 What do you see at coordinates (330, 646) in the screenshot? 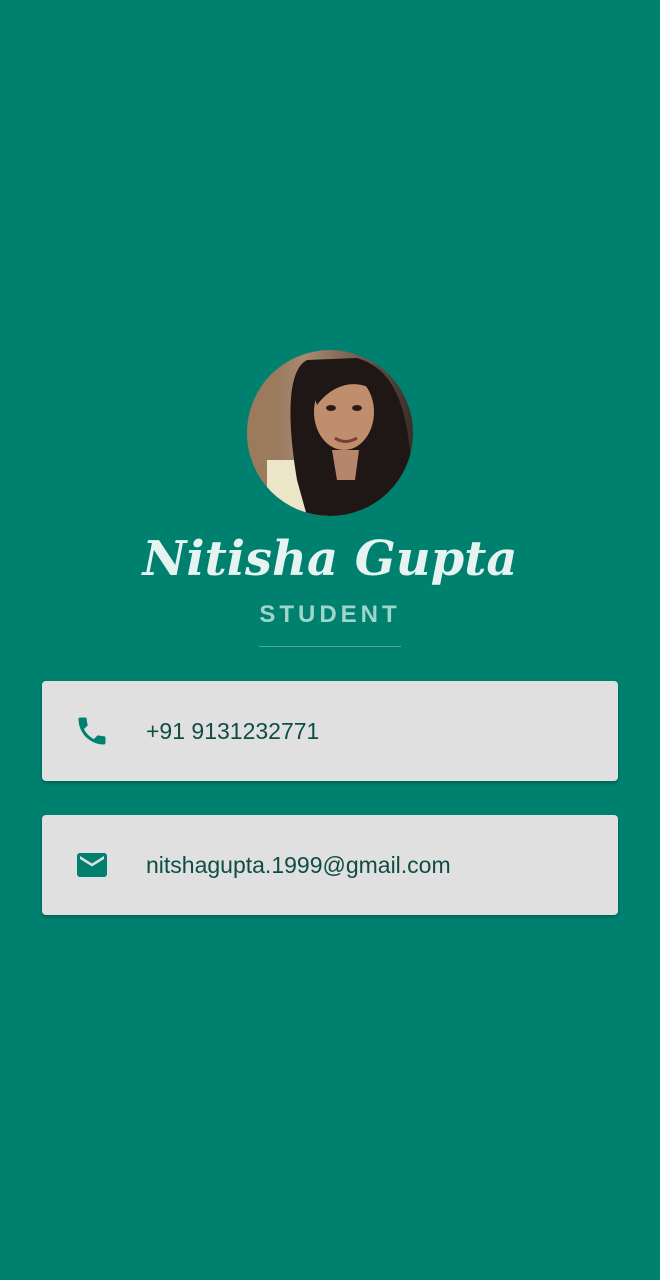
I see `divider` at bounding box center [330, 646].